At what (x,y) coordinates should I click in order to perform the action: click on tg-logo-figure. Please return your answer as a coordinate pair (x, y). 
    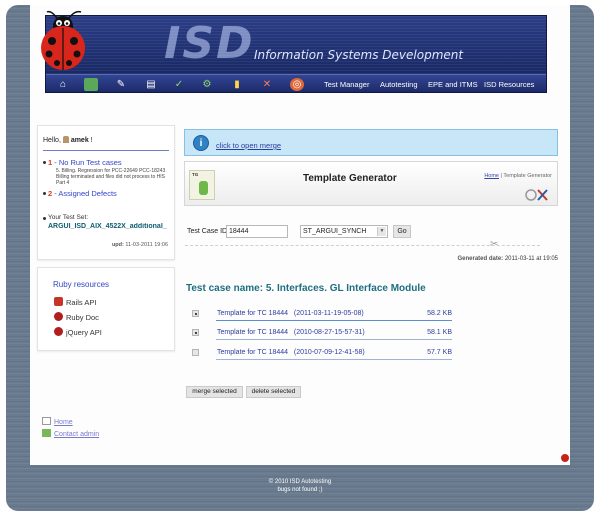
    Looking at the image, I should click on (203, 188).